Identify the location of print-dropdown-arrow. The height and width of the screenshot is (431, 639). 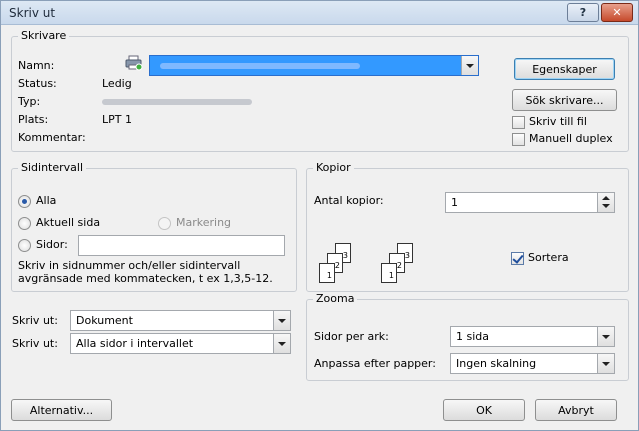
(281, 343).